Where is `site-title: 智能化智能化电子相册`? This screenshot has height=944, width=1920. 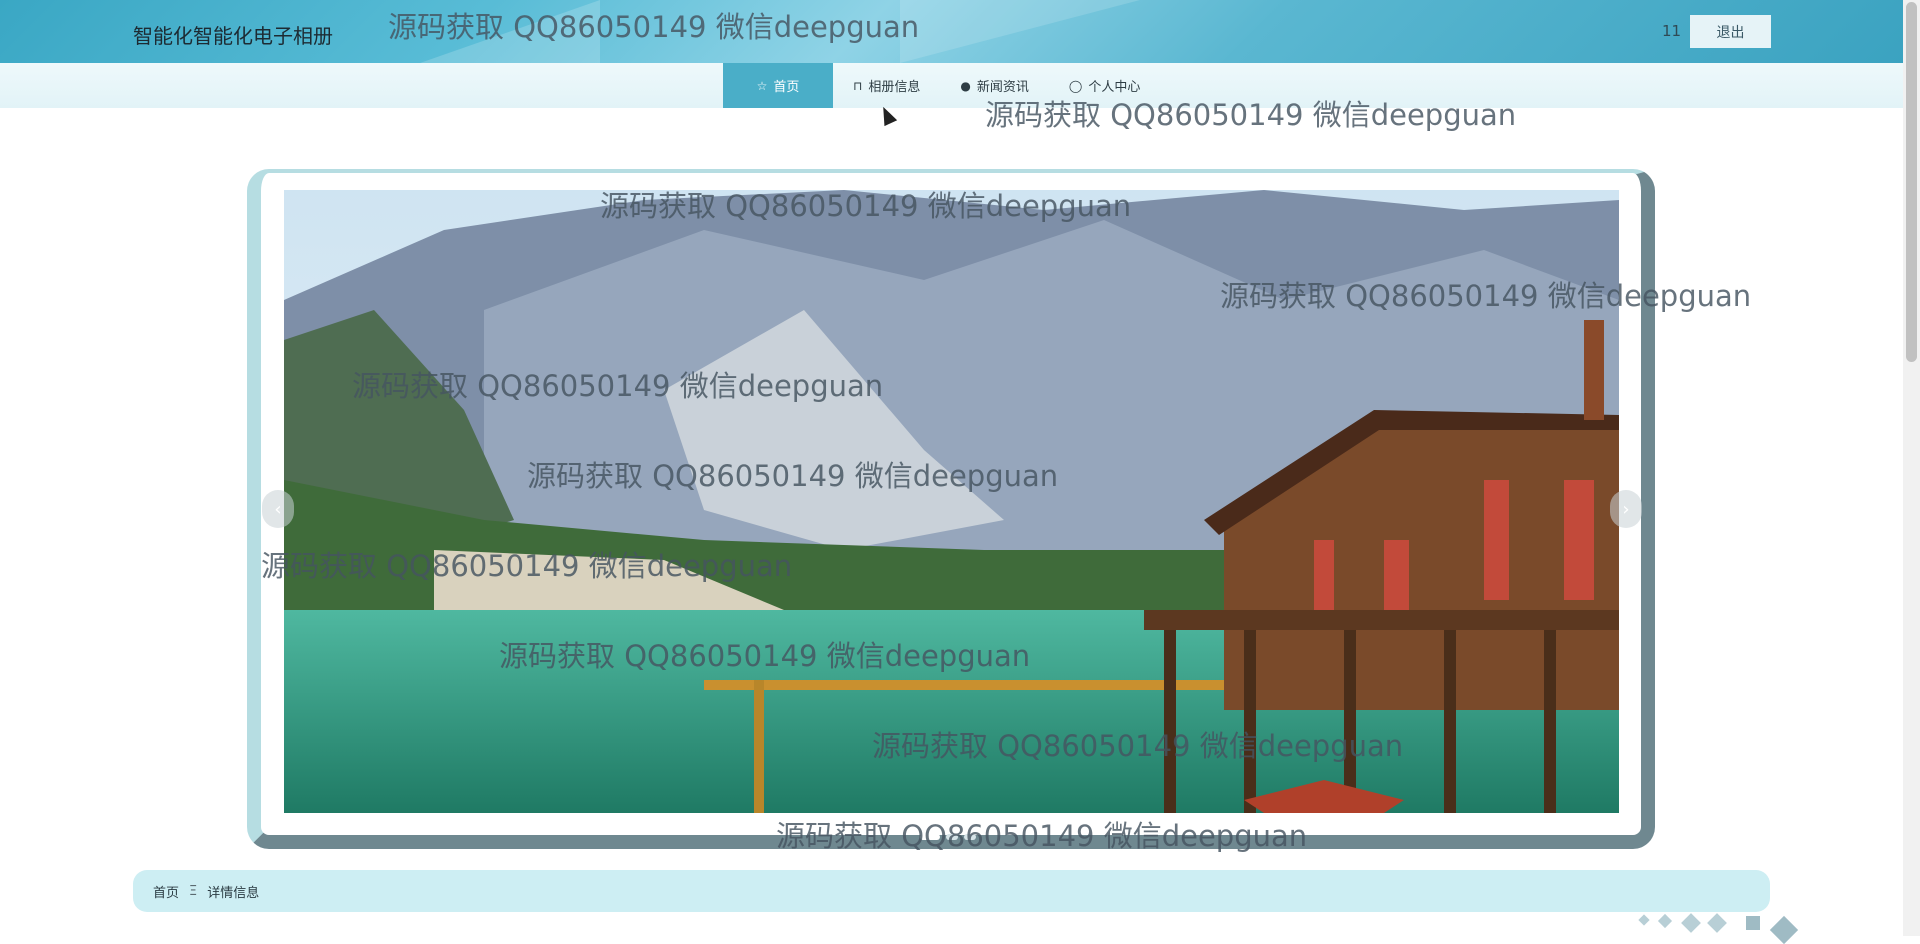 site-title: 智能化智能化电子相册 is located at coordinates (233, 36).